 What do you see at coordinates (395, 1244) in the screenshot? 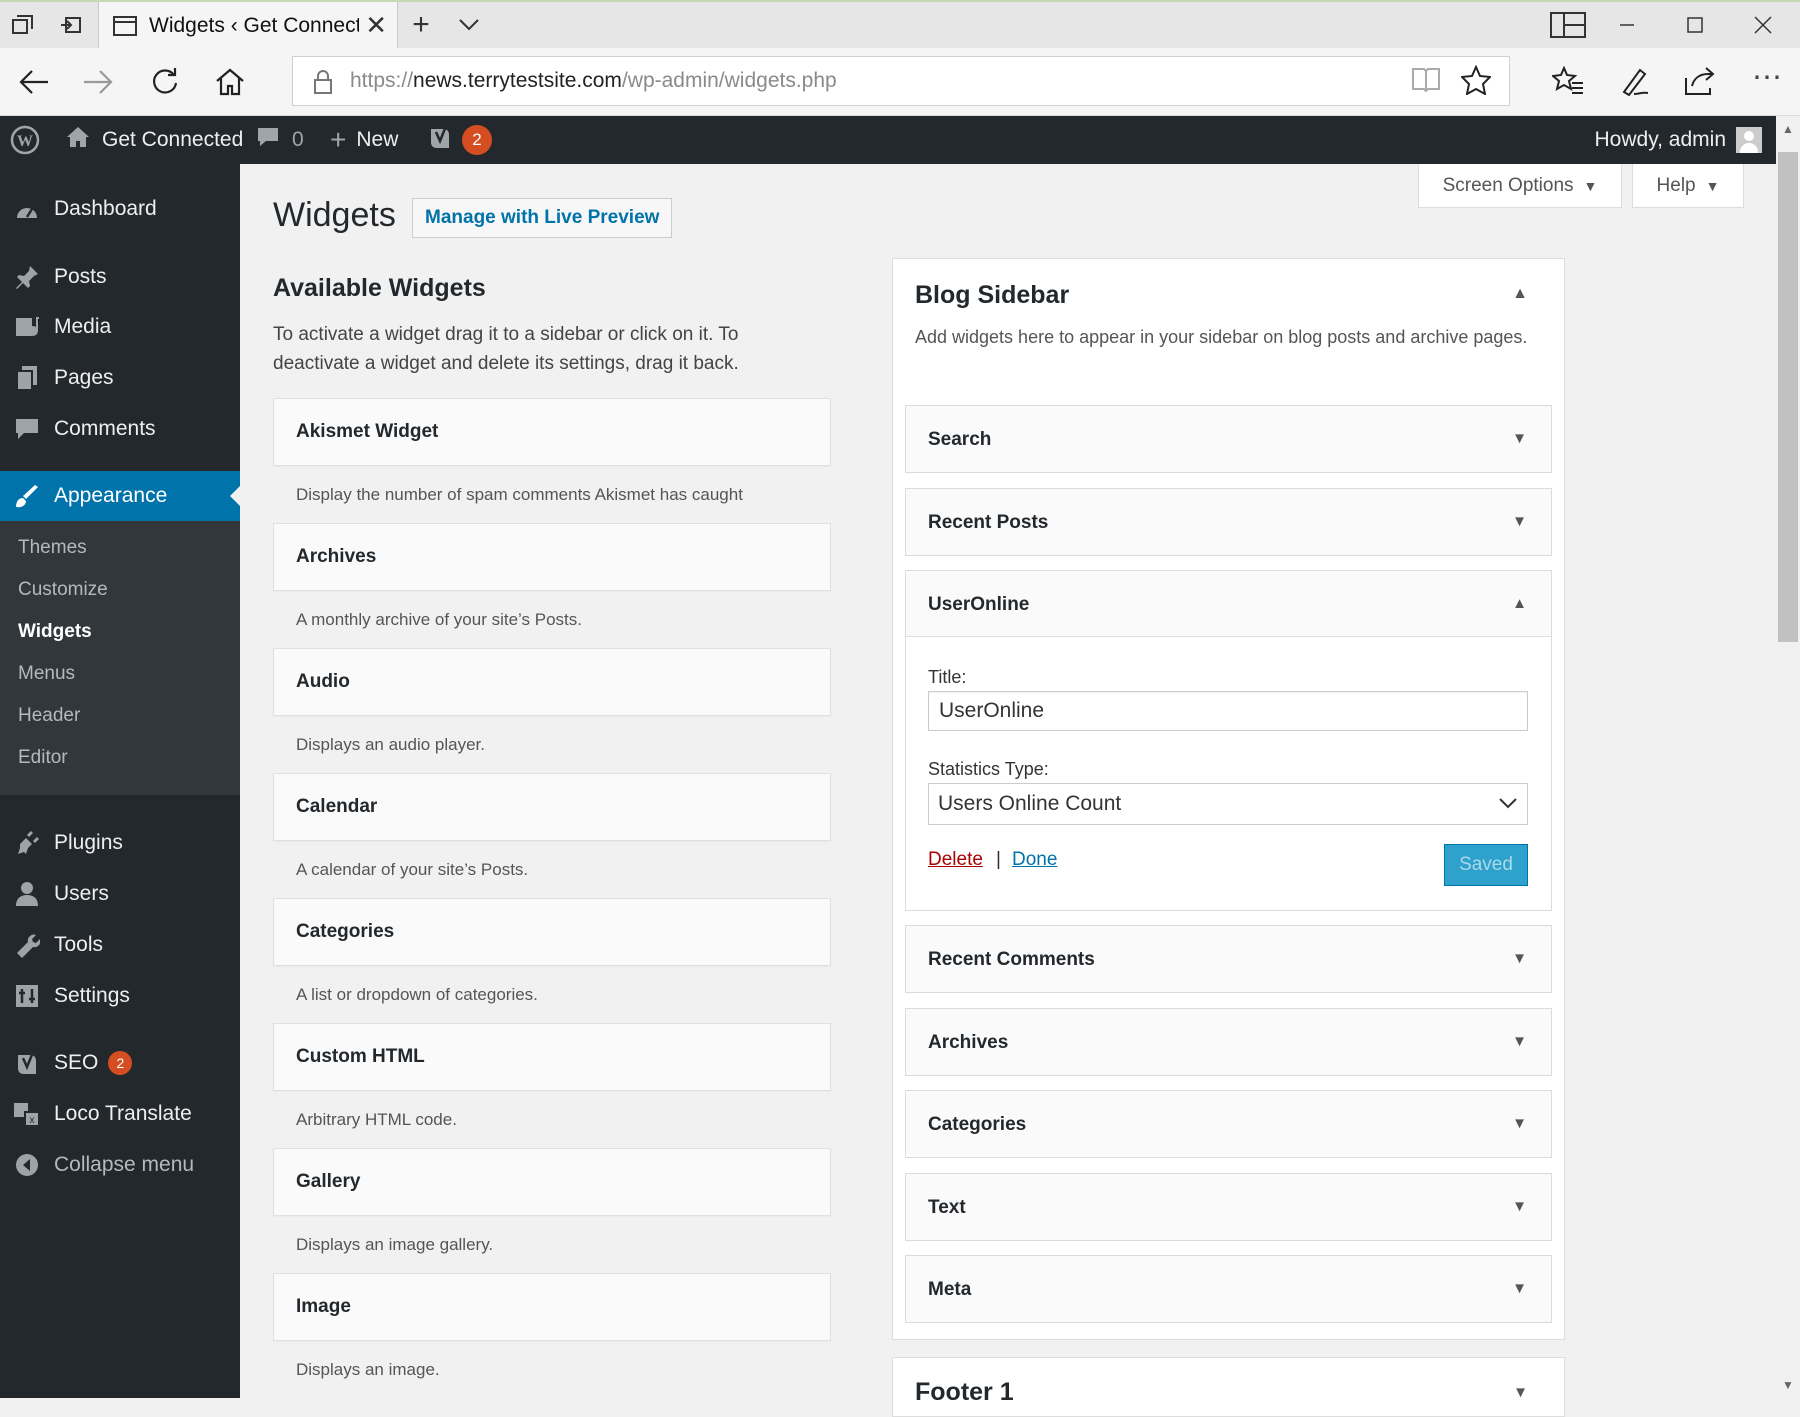
I see `widget-description: Displays an image gallery.` at bounding box center [395, 1244].